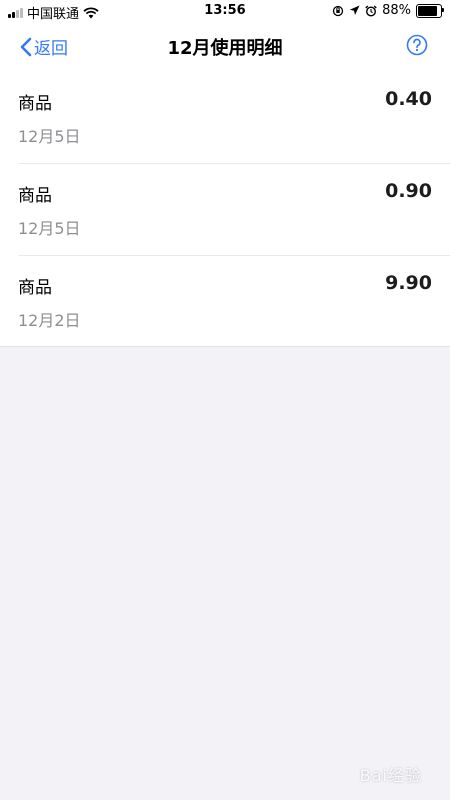 Image resolution: width=450 pixels, height=800 pixels. What do you see at coordinates (408, 191) in the screenshot?
I see `item-amount: 0.90` at bounding box center [408, 191].